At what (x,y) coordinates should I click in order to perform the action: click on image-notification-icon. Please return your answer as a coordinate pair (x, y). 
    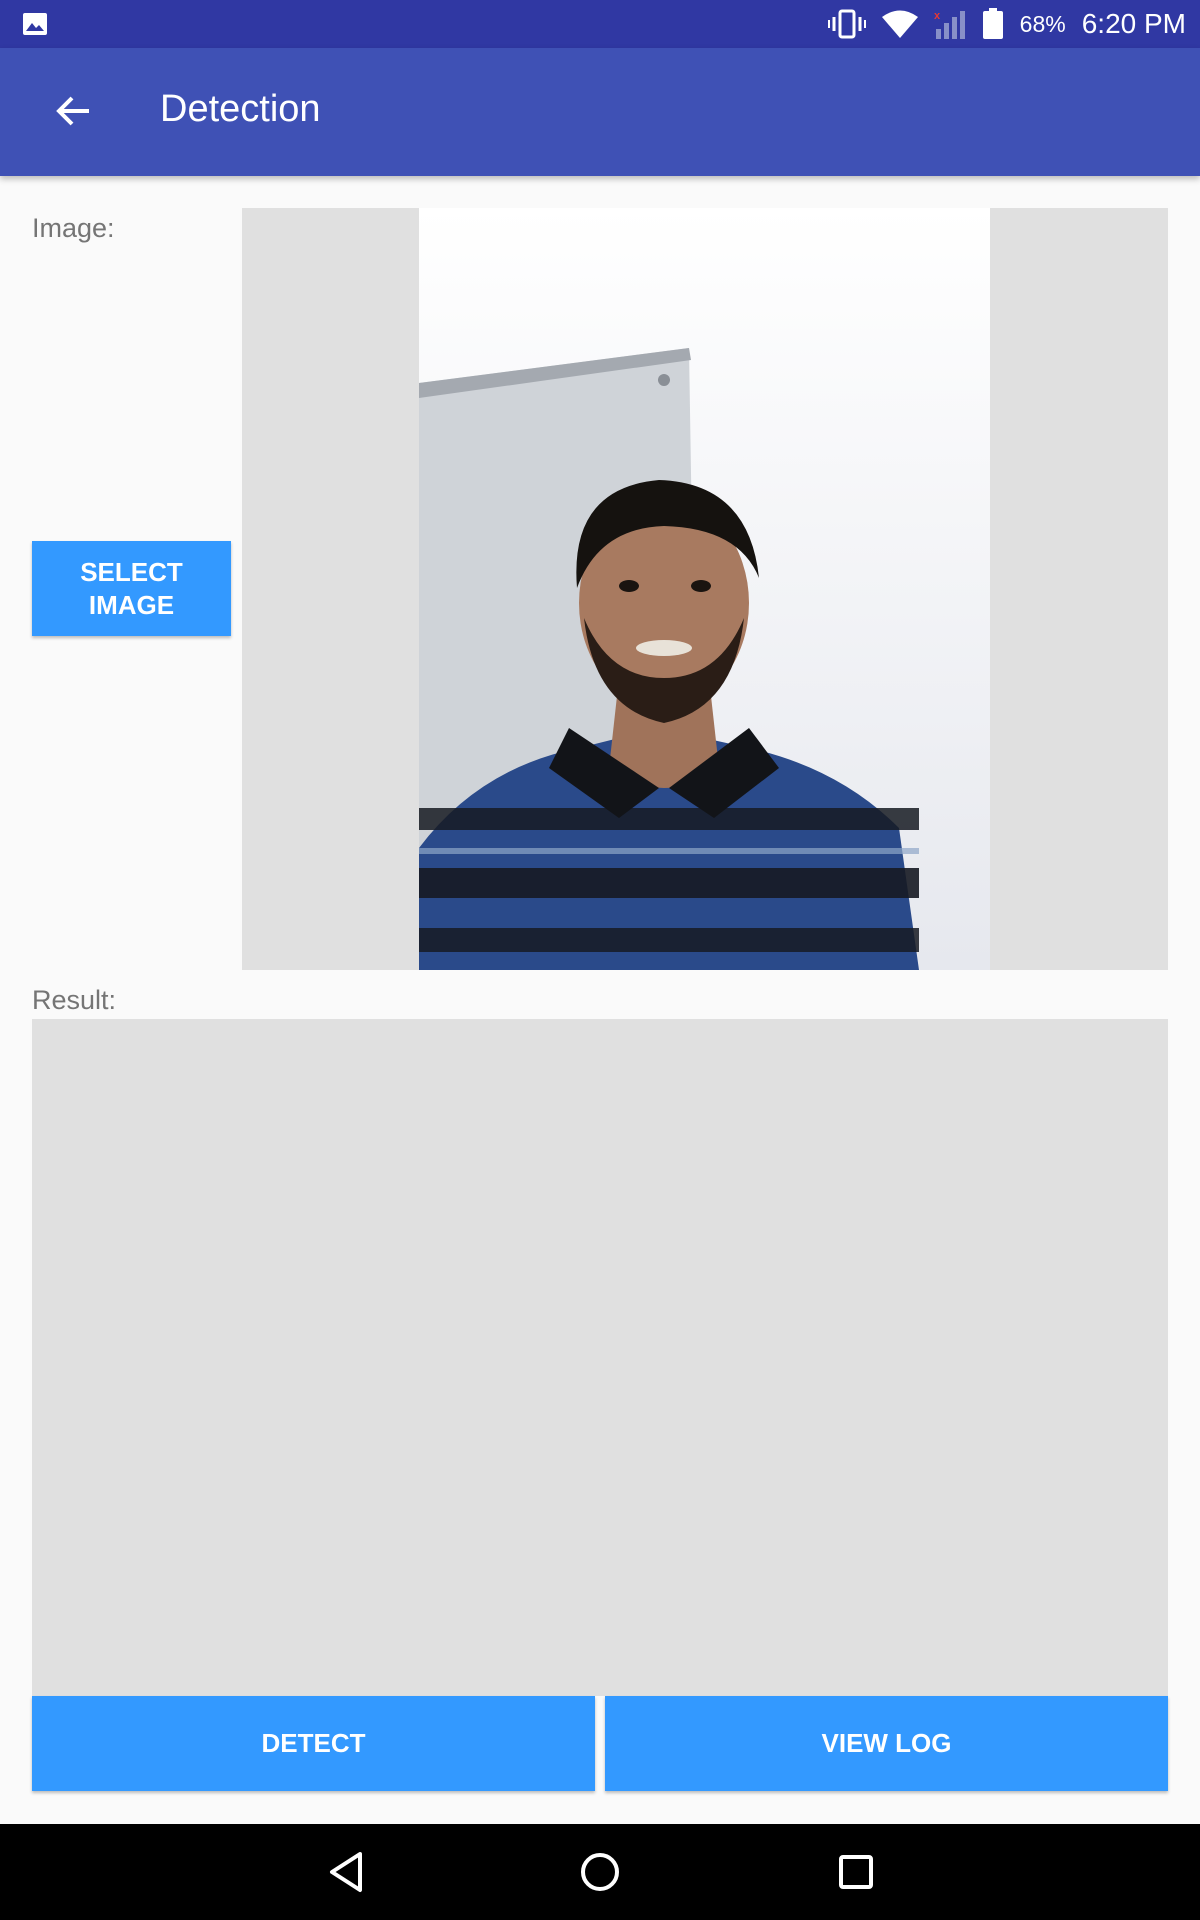
    Looking at the image, I should click on (35, 24).